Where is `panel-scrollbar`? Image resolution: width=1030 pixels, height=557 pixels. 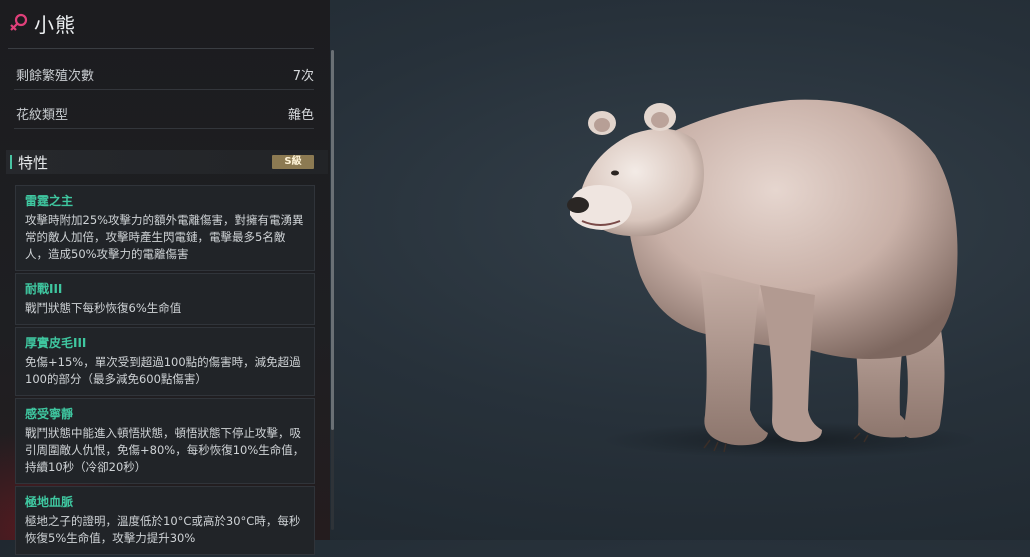
panel-scrollbar is located at coordinates (332, 290).